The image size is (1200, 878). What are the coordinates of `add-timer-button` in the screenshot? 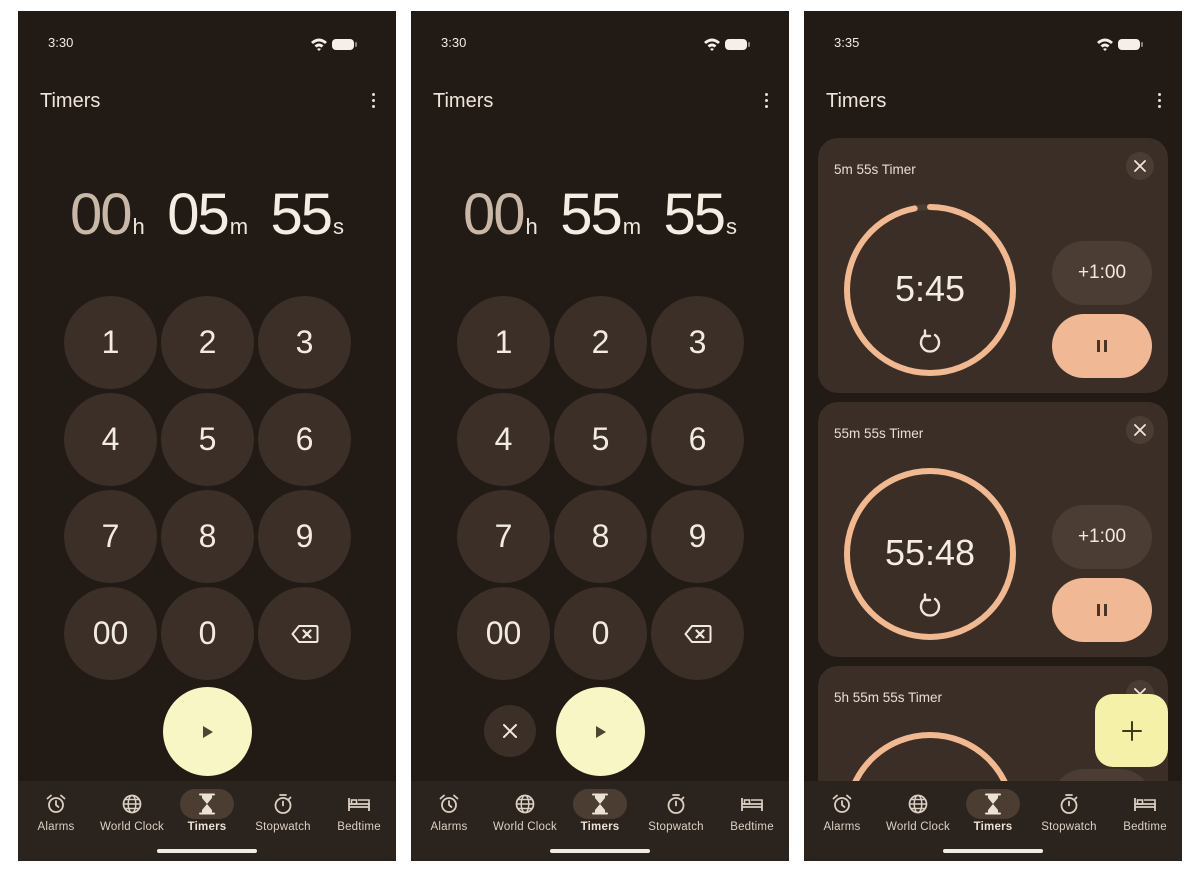 It's located at (1131, 730).